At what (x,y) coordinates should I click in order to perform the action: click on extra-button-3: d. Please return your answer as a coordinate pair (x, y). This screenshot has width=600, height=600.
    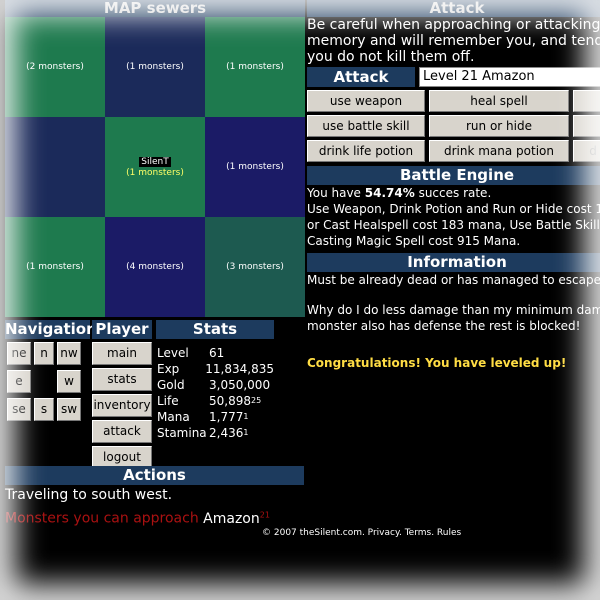
    Looking at the image, I should click on (586, 151).